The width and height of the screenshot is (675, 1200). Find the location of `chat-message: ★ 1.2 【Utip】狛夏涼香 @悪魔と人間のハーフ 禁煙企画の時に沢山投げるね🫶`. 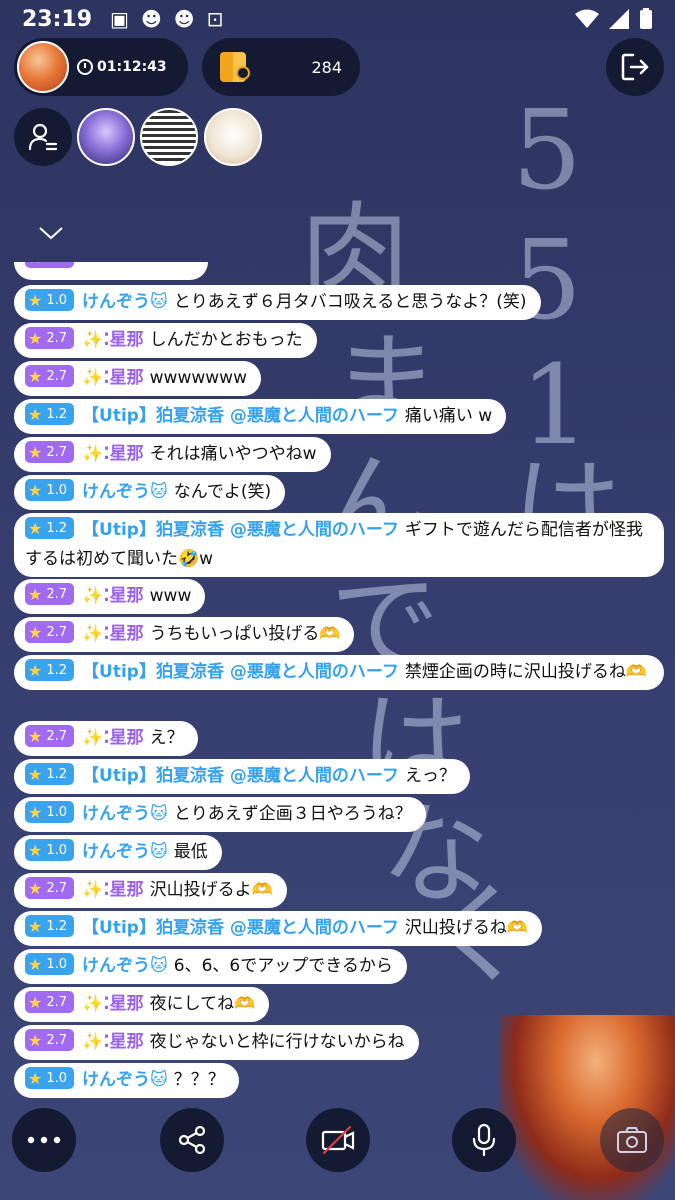

chat-message: ★ 1.2 【Utip】狛夏涼香 @悪魔と人間のハーフ 禁煙企画の時に沢山投げるね🫶 is located at coordinates (339, 672).